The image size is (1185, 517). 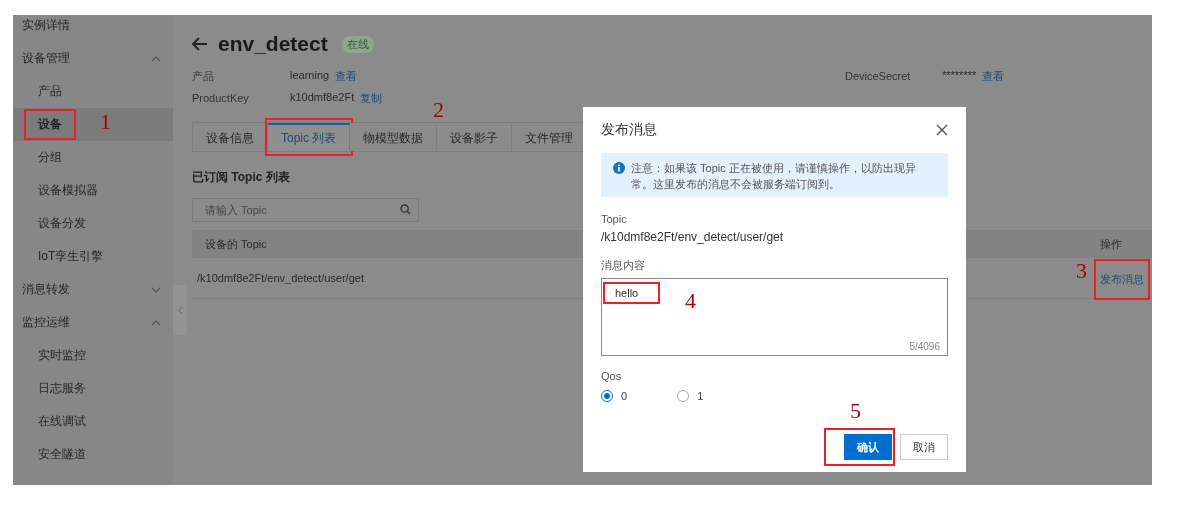 What do you see at coordinates (959, 75) in the screenshot?
I see `info-value: ********` at bounding box center [959, 75].